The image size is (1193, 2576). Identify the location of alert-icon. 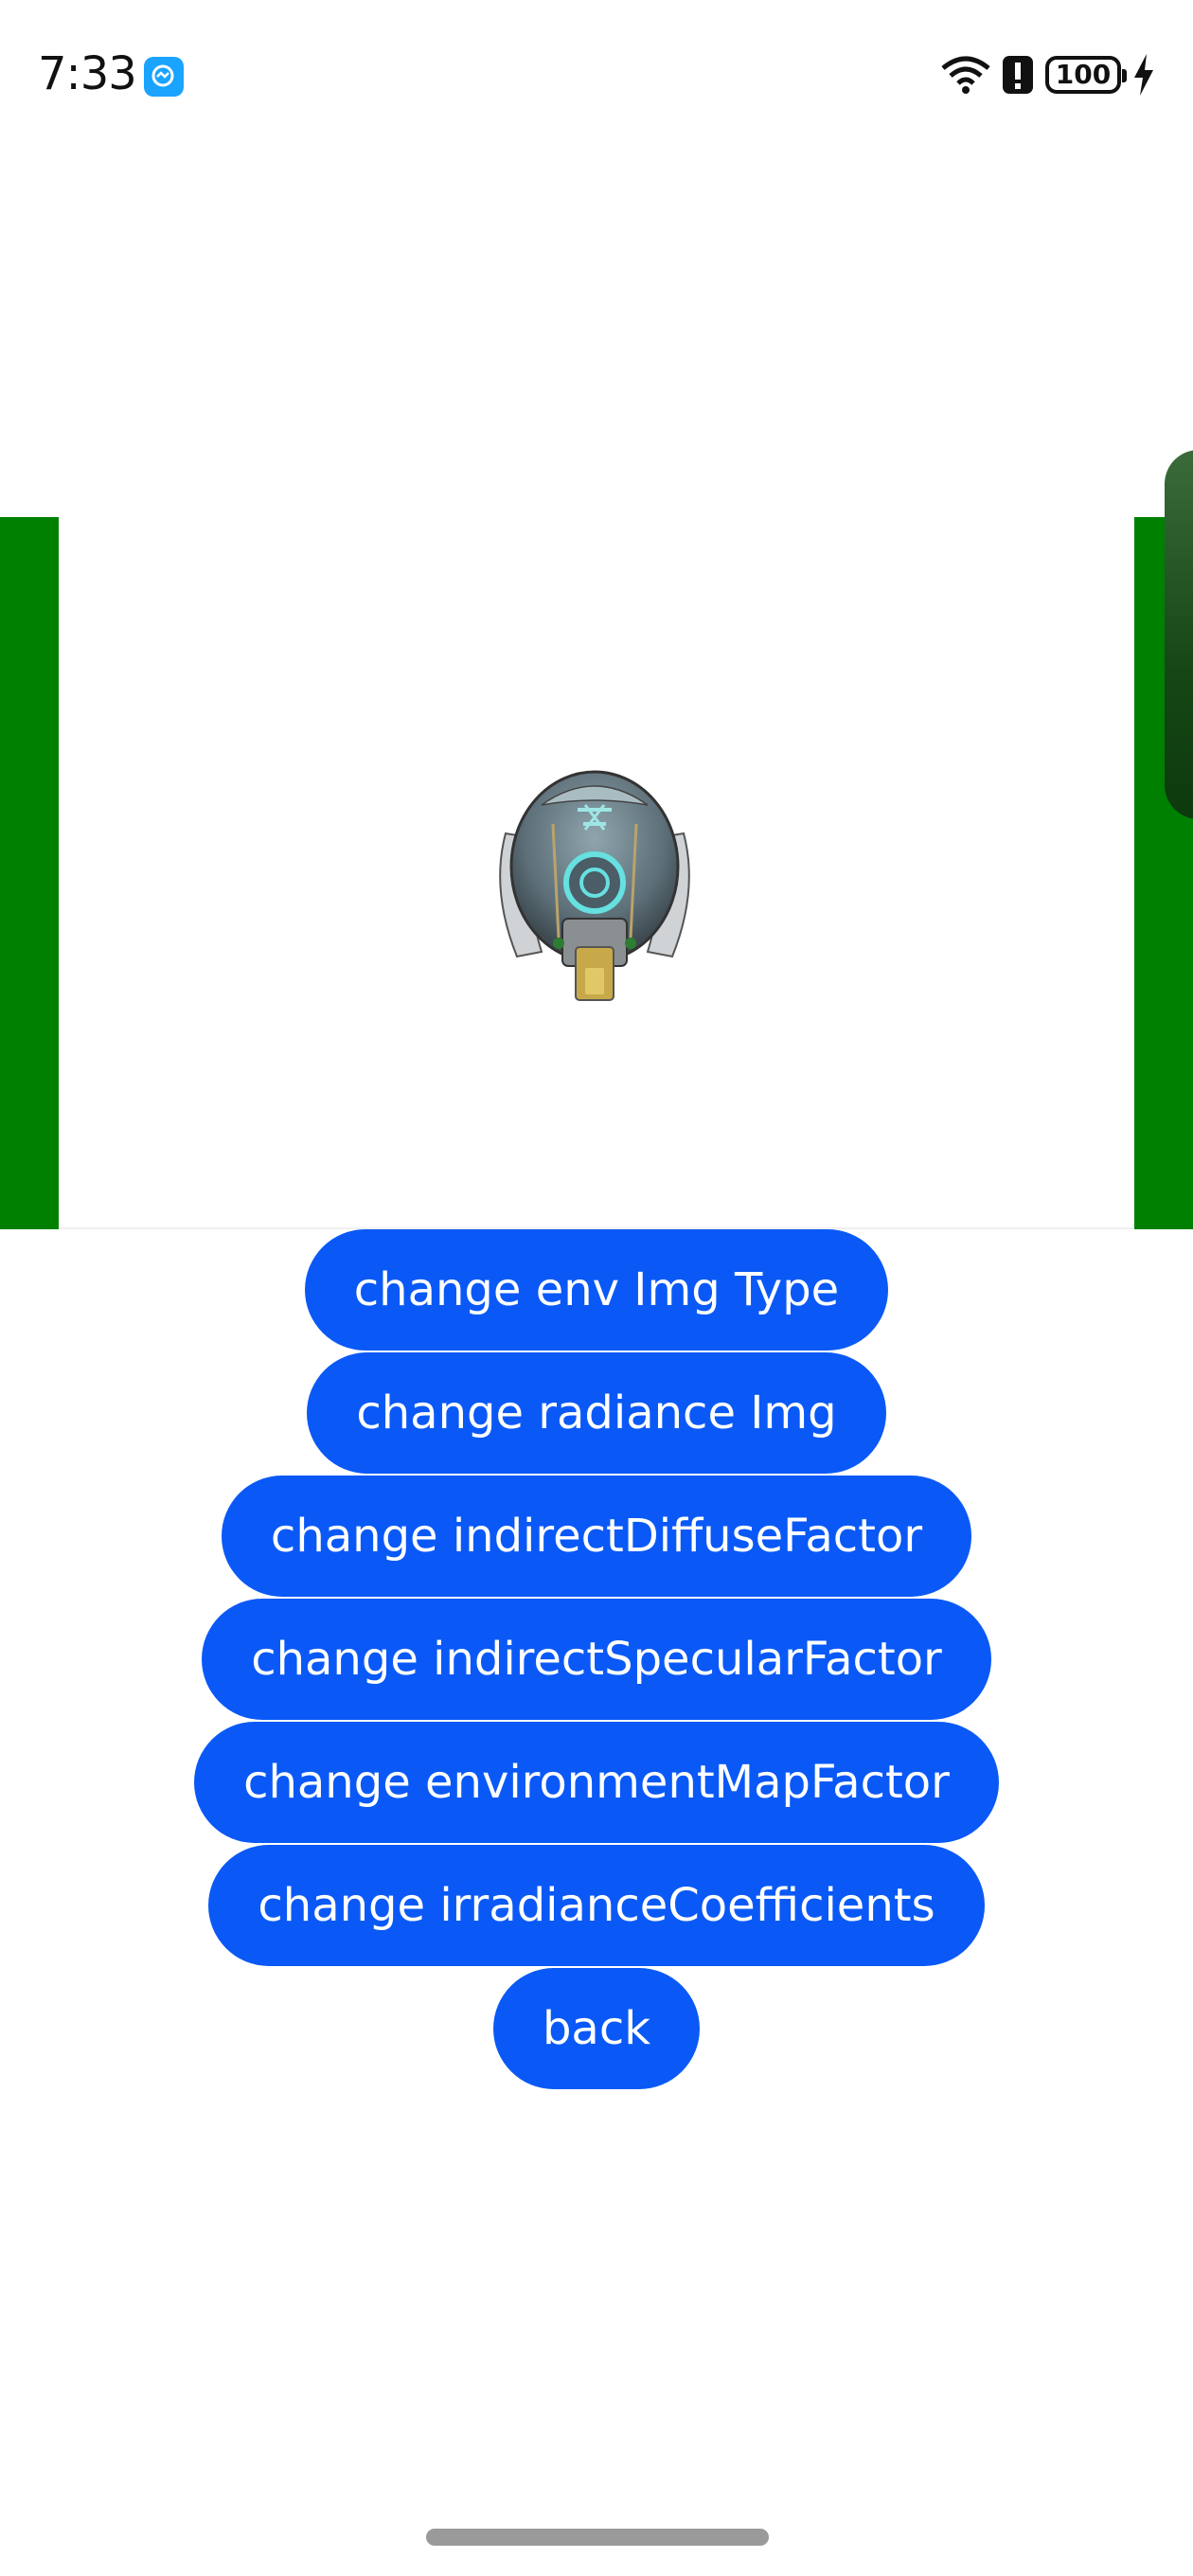
(1018, 75).